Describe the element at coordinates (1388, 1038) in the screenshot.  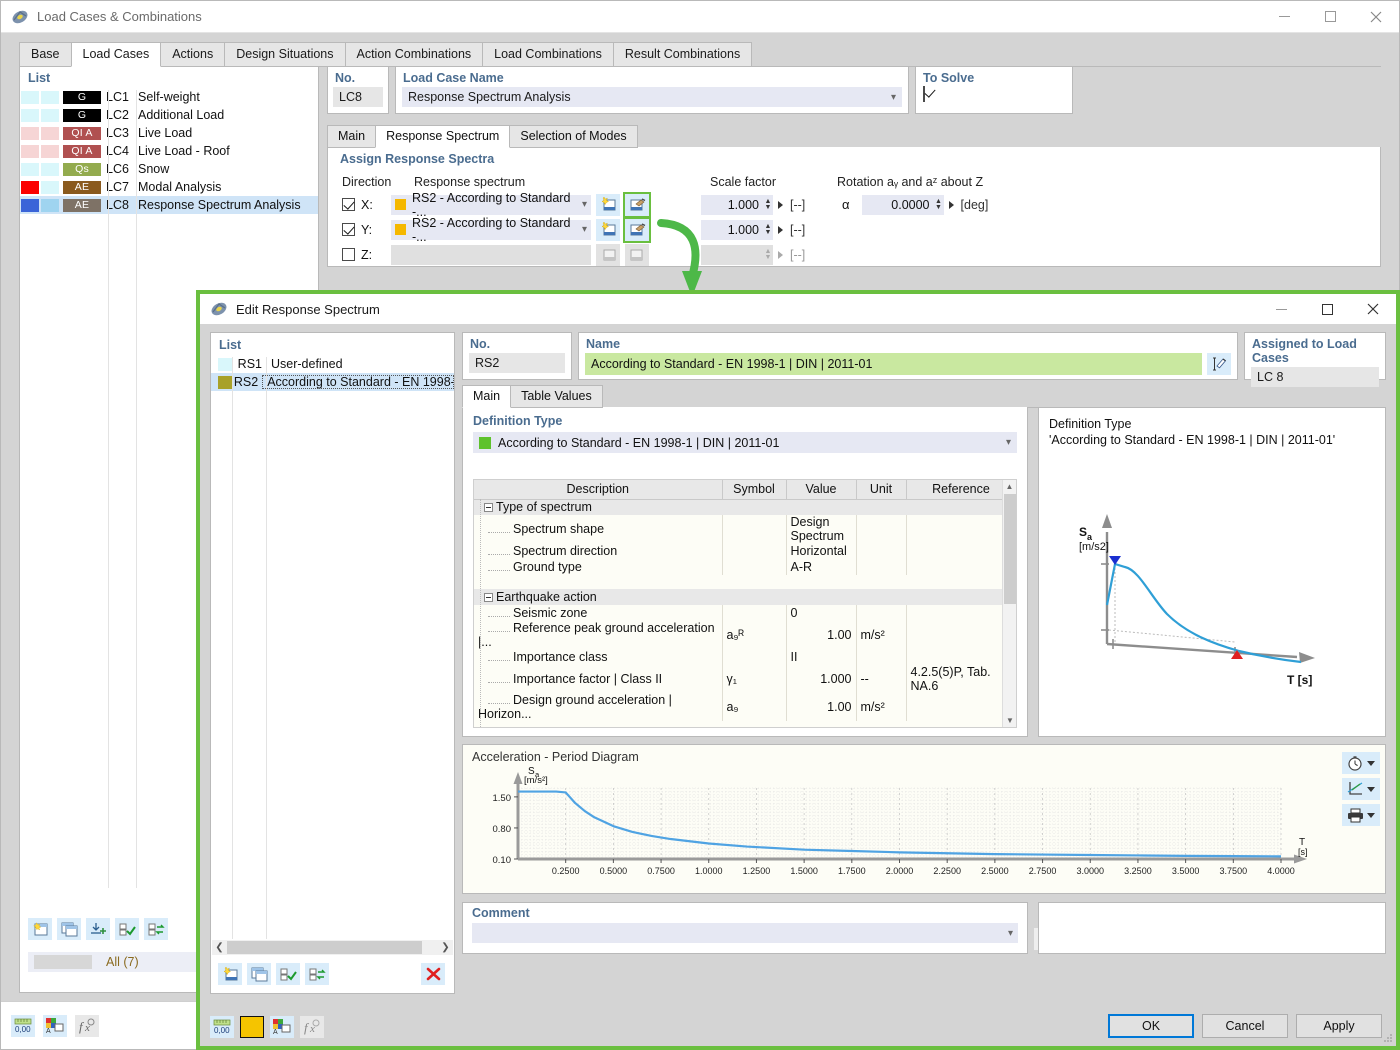
I see `resize-grip` at that location.